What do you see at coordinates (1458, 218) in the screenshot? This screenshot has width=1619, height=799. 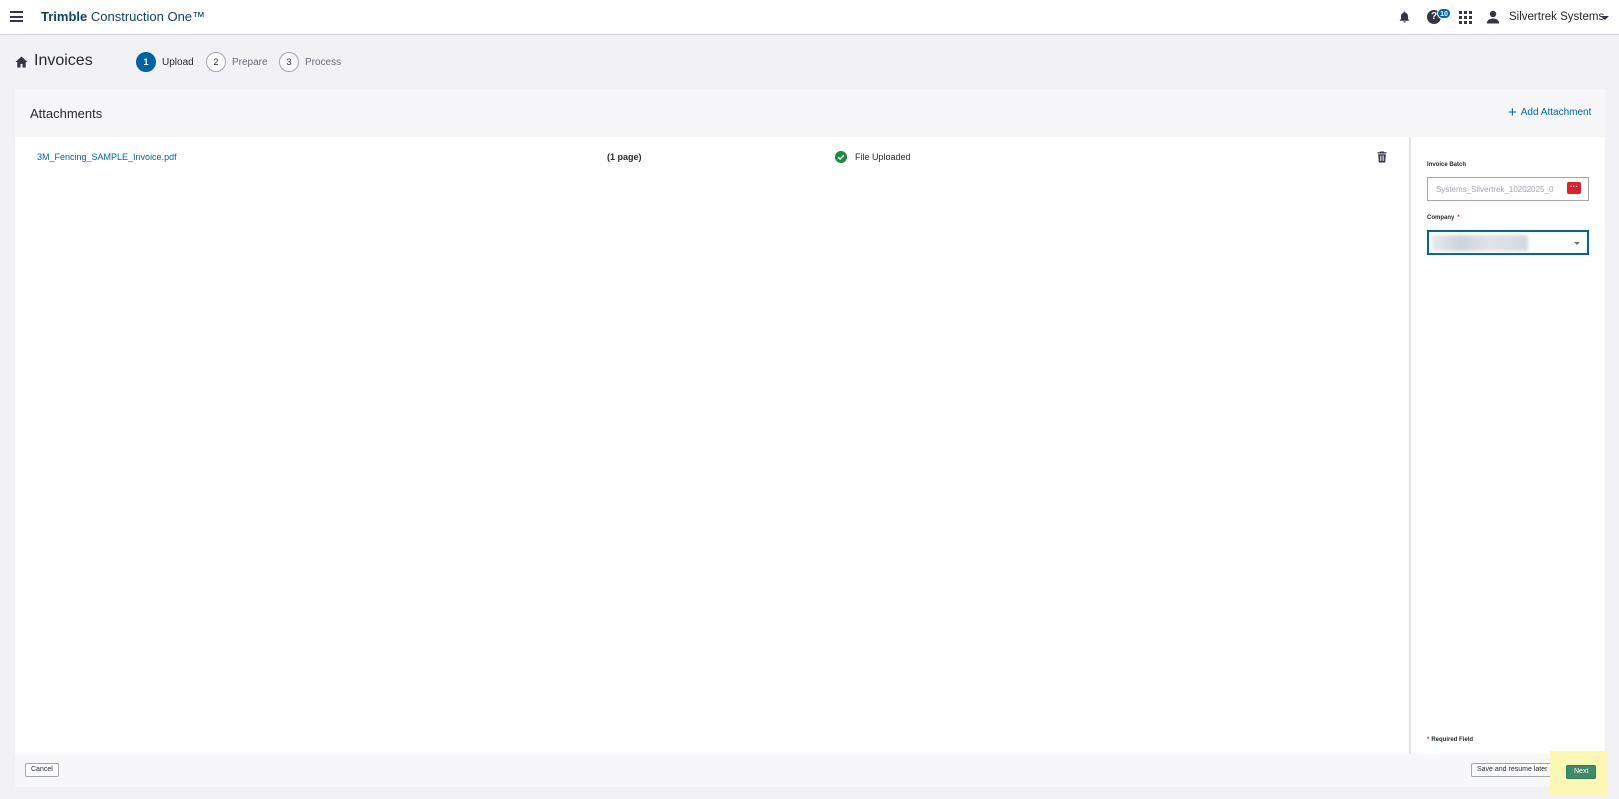 I see `required-asterisk: *` at bounding box center [1458, 218].